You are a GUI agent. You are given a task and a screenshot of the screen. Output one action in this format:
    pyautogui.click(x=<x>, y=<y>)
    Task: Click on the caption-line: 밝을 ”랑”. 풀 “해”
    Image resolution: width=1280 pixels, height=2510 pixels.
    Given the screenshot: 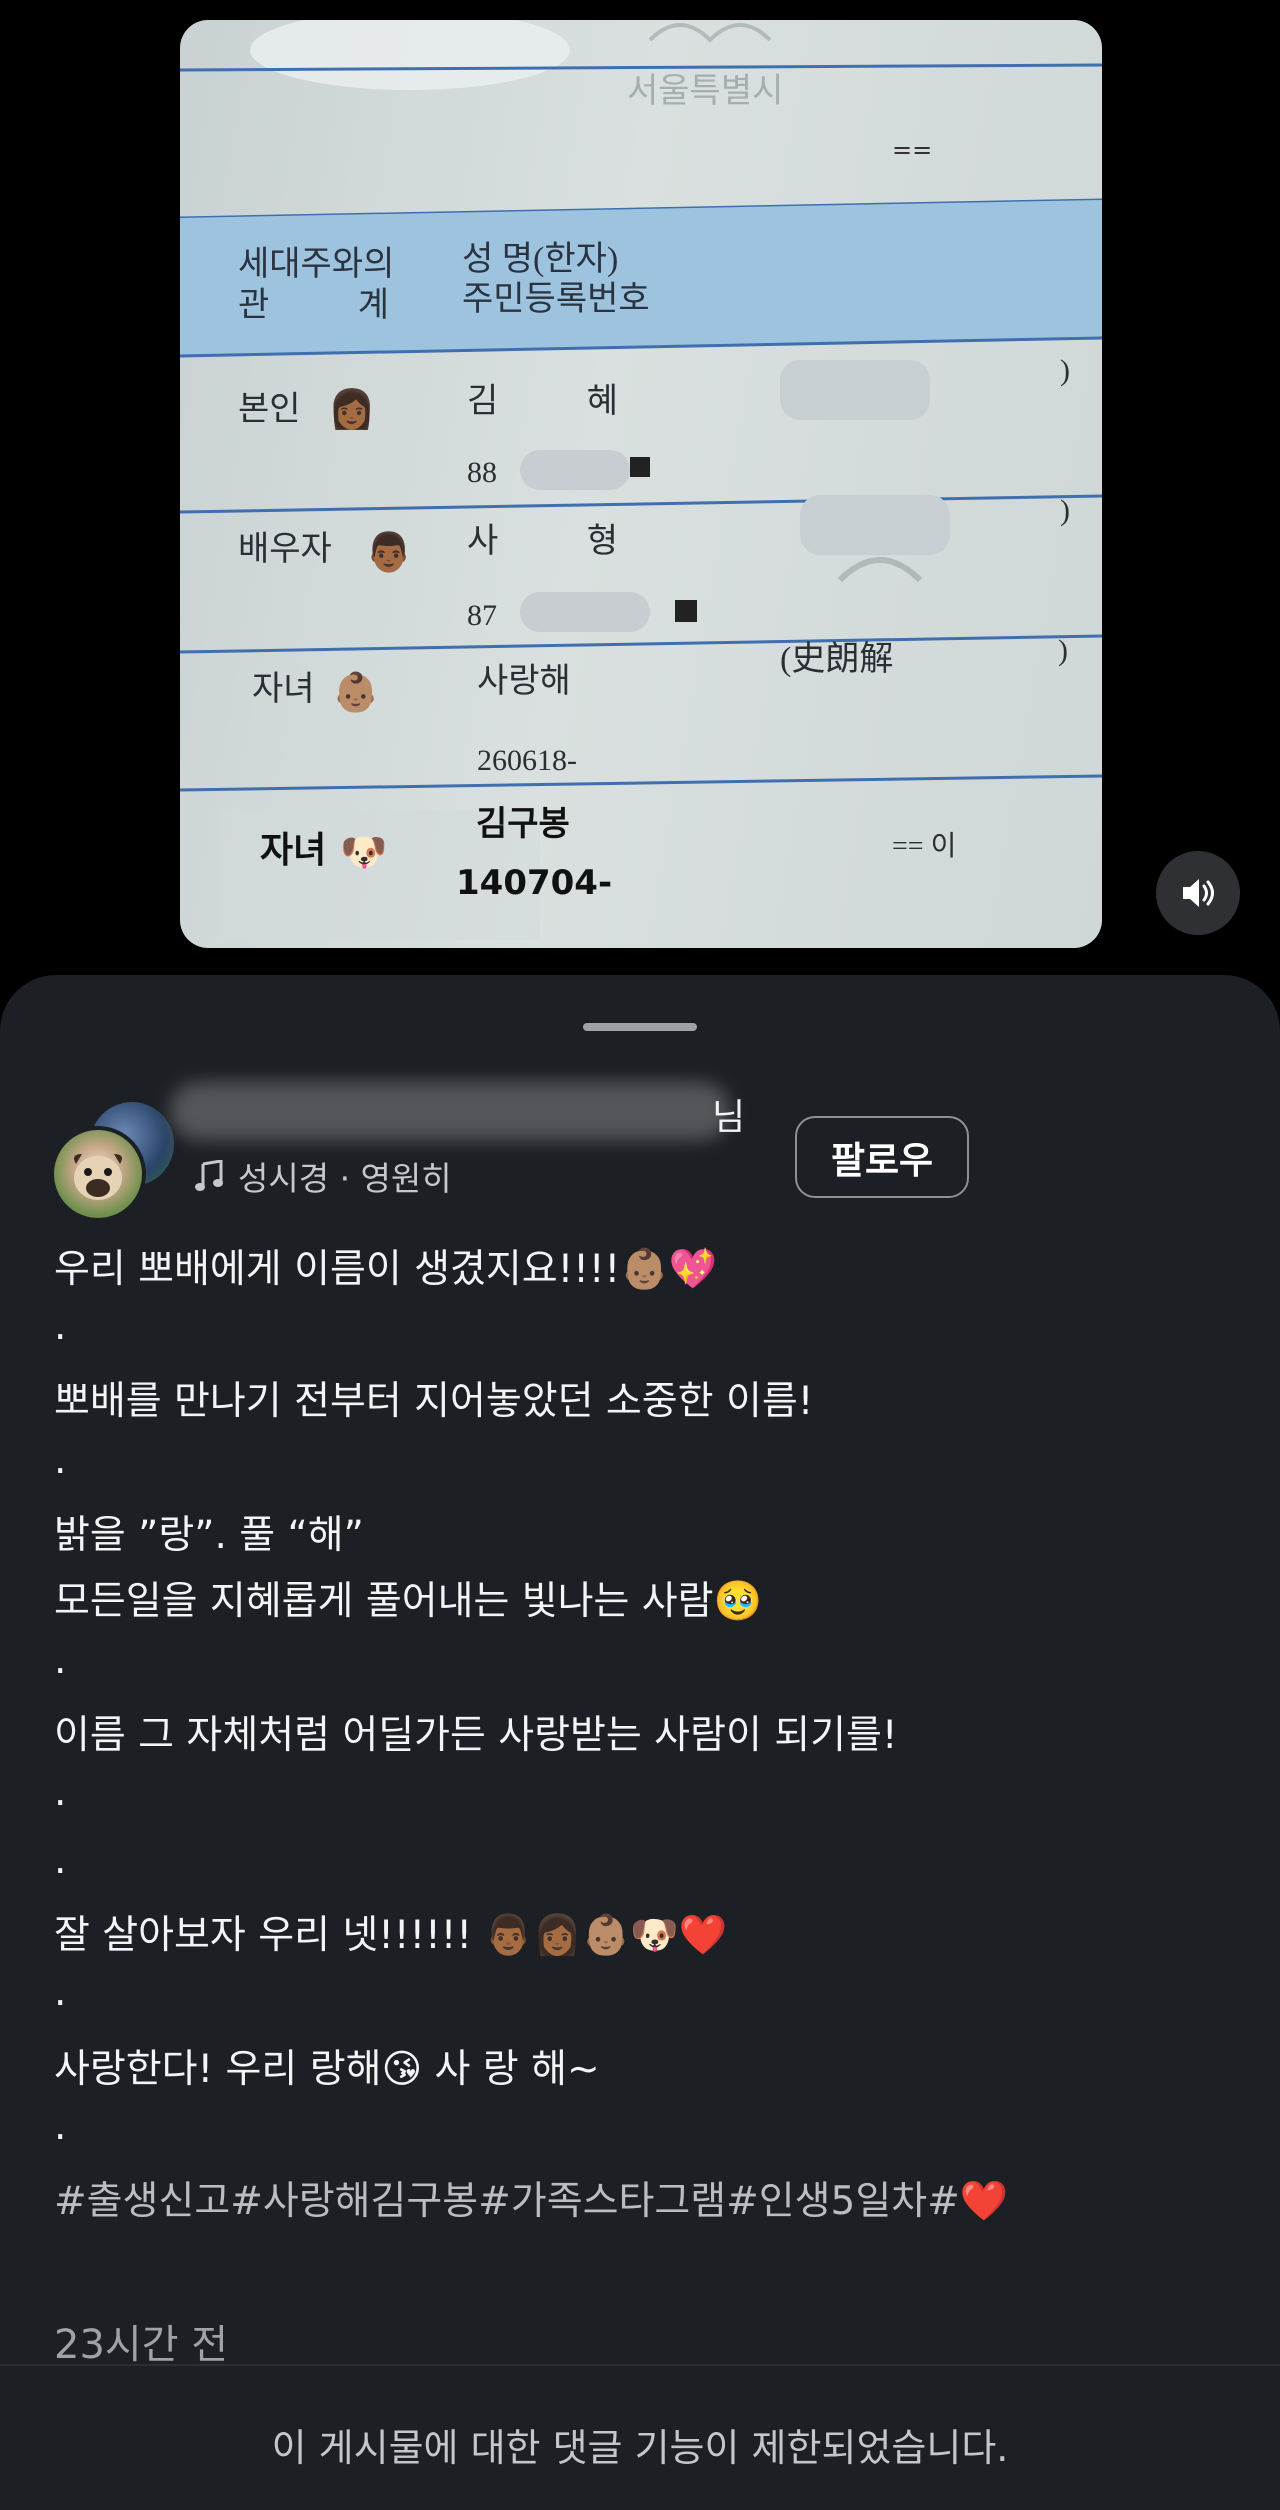 What is the action you would take?
    pyautogui.click(x=209, y=1535)
    